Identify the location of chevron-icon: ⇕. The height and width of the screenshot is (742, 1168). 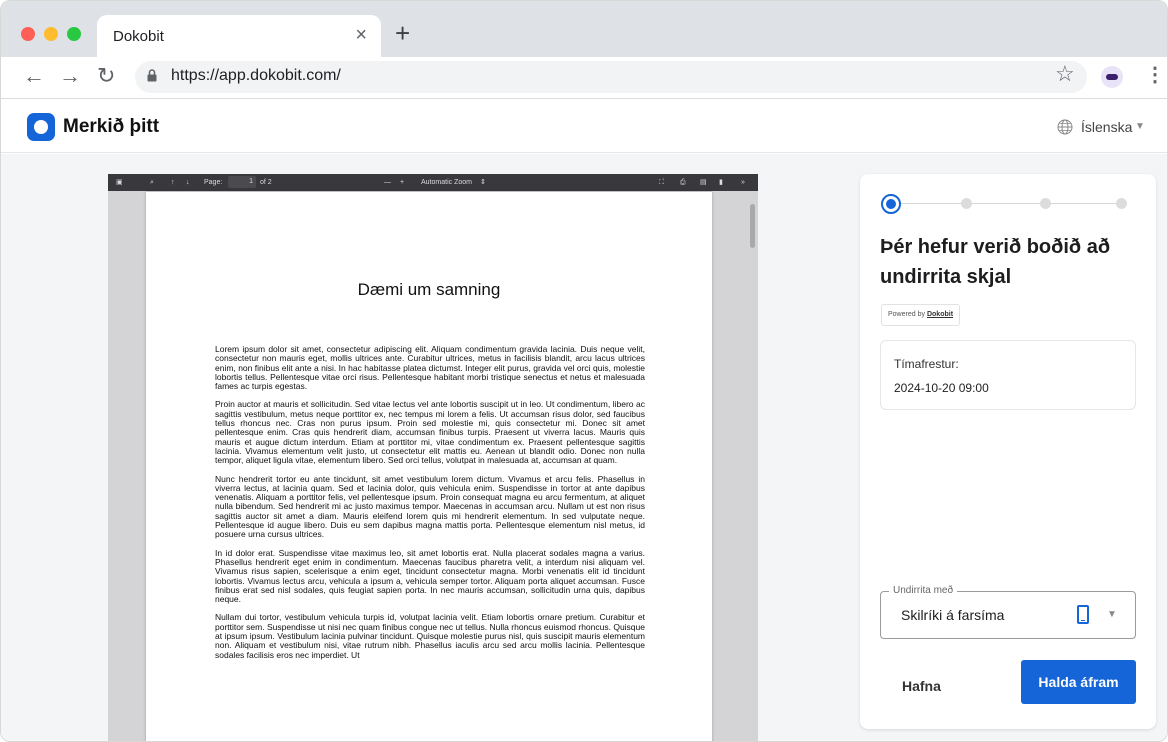
(483, 182).